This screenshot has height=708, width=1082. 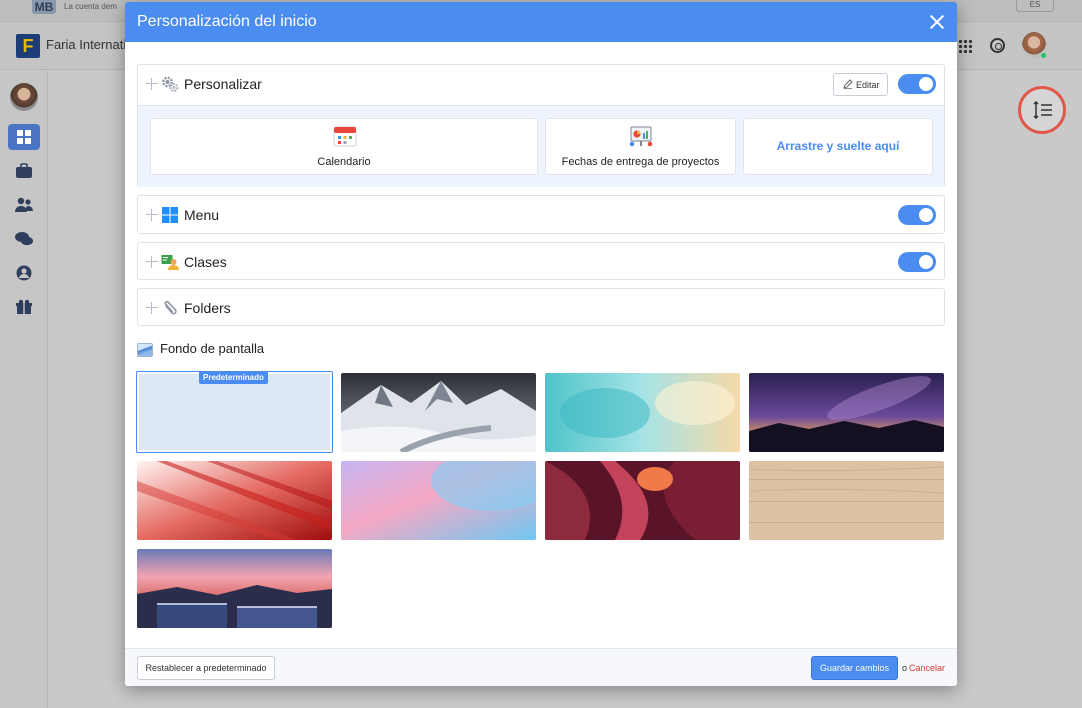 What do you see at coordinates (642, 500) in the screenshot?
I see `wallpaper-red-canyon` at bounding box center [642, 500].